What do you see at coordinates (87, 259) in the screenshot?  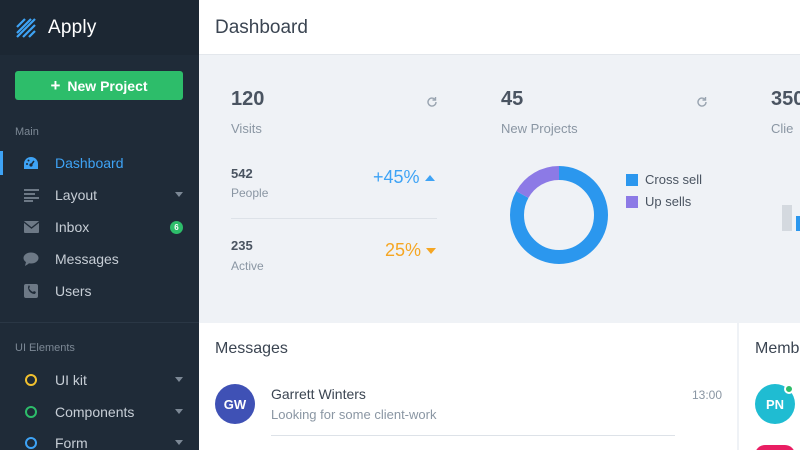 I see `sidebar-item-label: Messages` at bounding box center [87, 259].